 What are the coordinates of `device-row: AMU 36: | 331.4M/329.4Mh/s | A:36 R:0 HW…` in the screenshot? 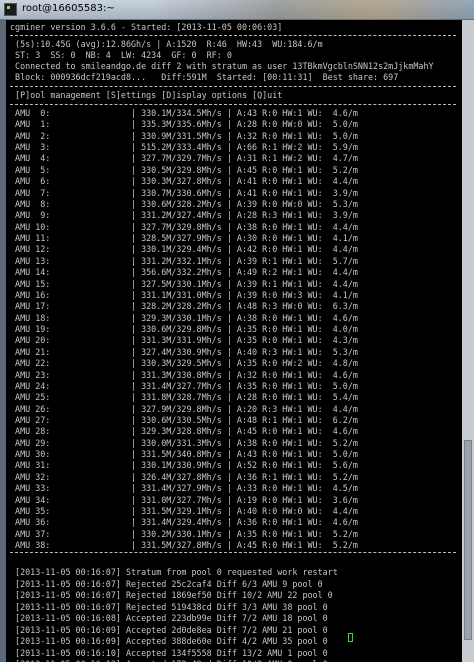 It's located at (184, 522).